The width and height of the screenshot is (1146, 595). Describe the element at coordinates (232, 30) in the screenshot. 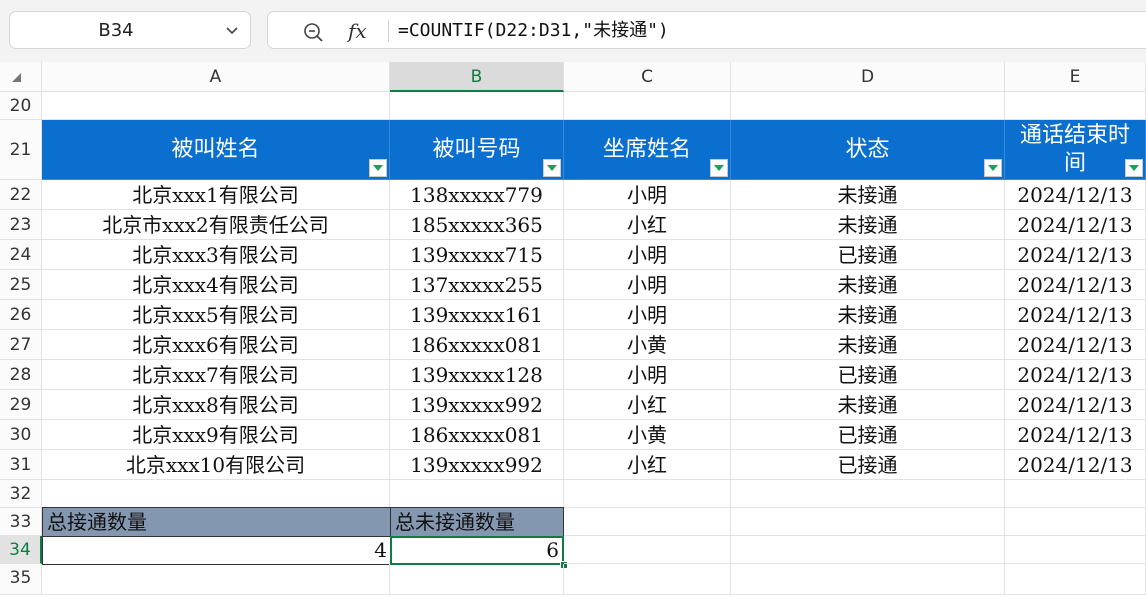

I see `chevron-down-icon` at that location.